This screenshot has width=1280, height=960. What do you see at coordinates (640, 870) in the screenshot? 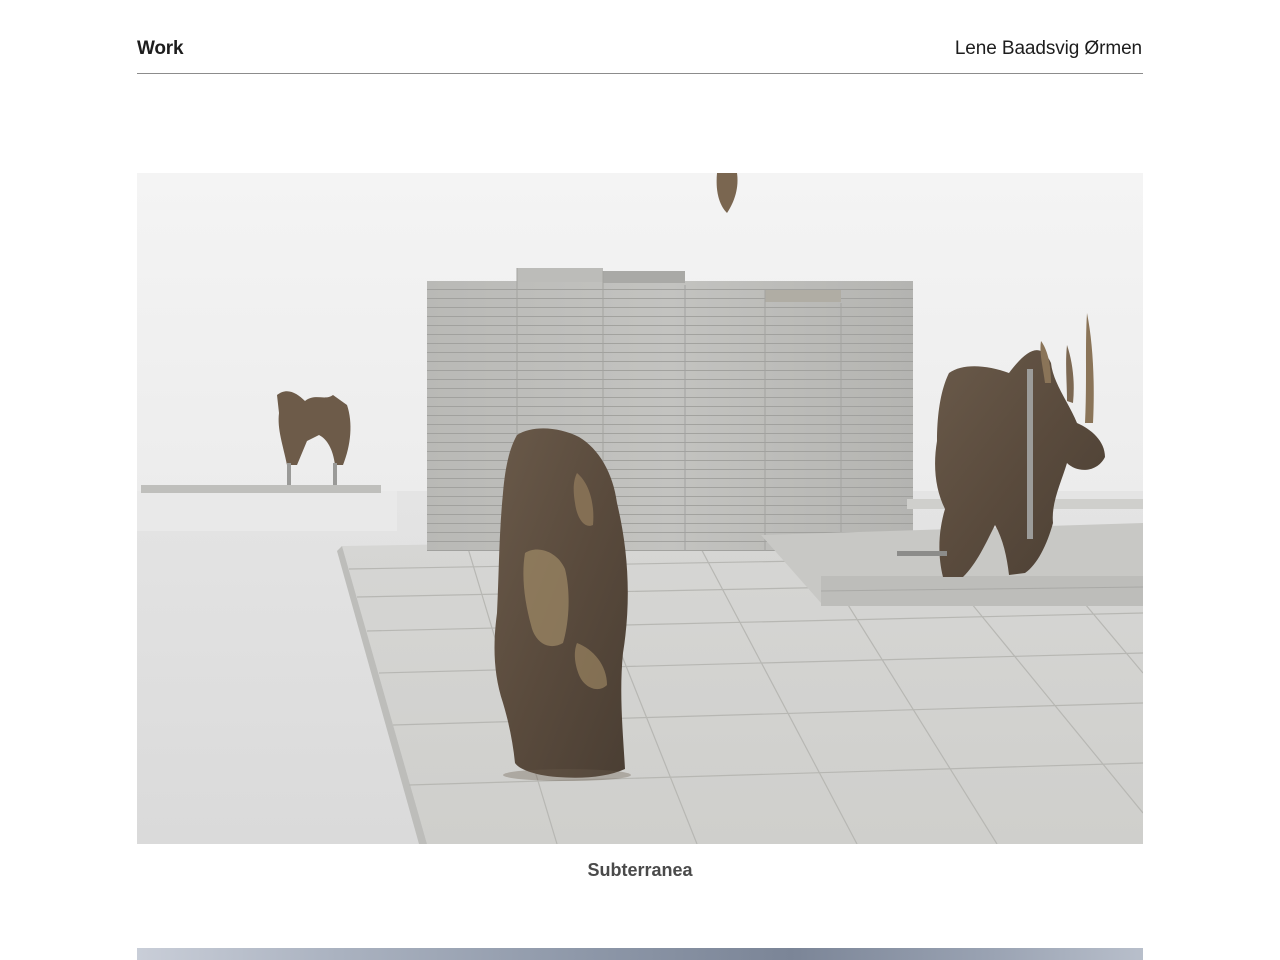
I see `work-title-caption: Subterranea` at bounding box center [640, 870].